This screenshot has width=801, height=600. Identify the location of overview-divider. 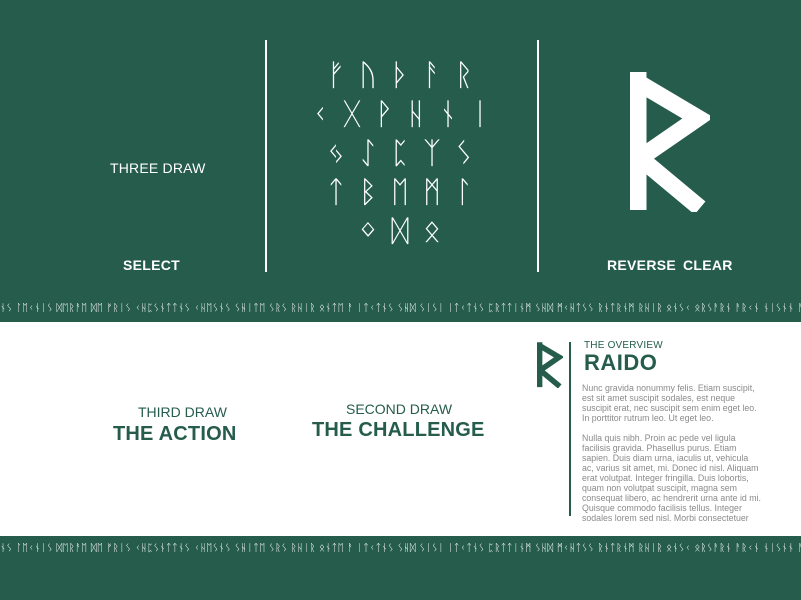
(570, 429).